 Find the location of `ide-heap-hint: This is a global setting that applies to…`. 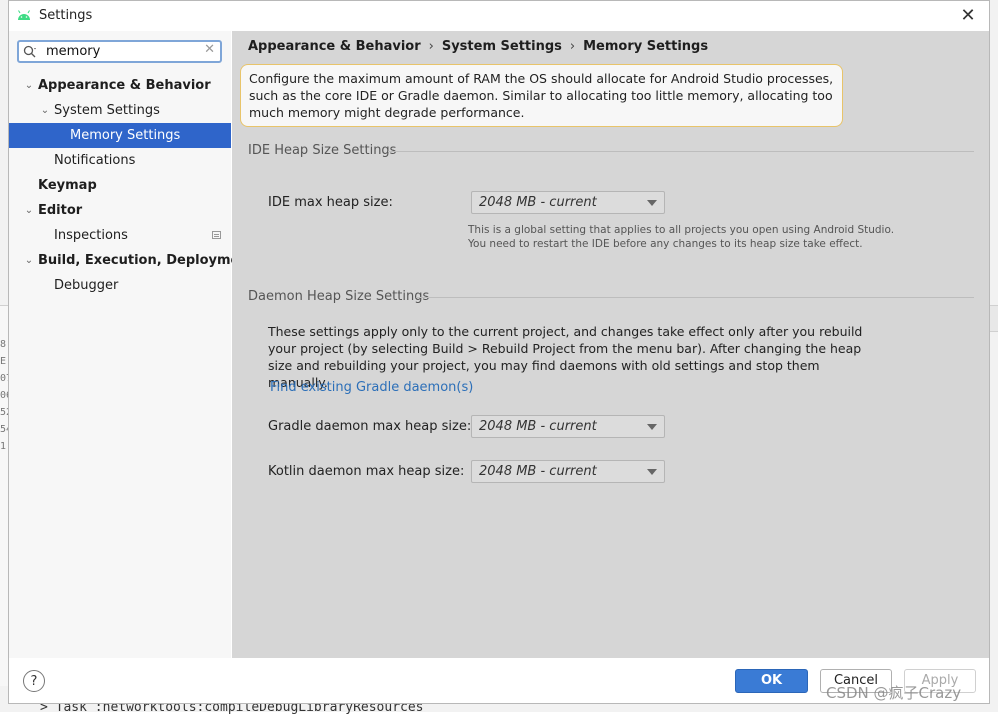

ide-heap-hint: This is a global setting that applies to… is located at coordinates (681, 237).